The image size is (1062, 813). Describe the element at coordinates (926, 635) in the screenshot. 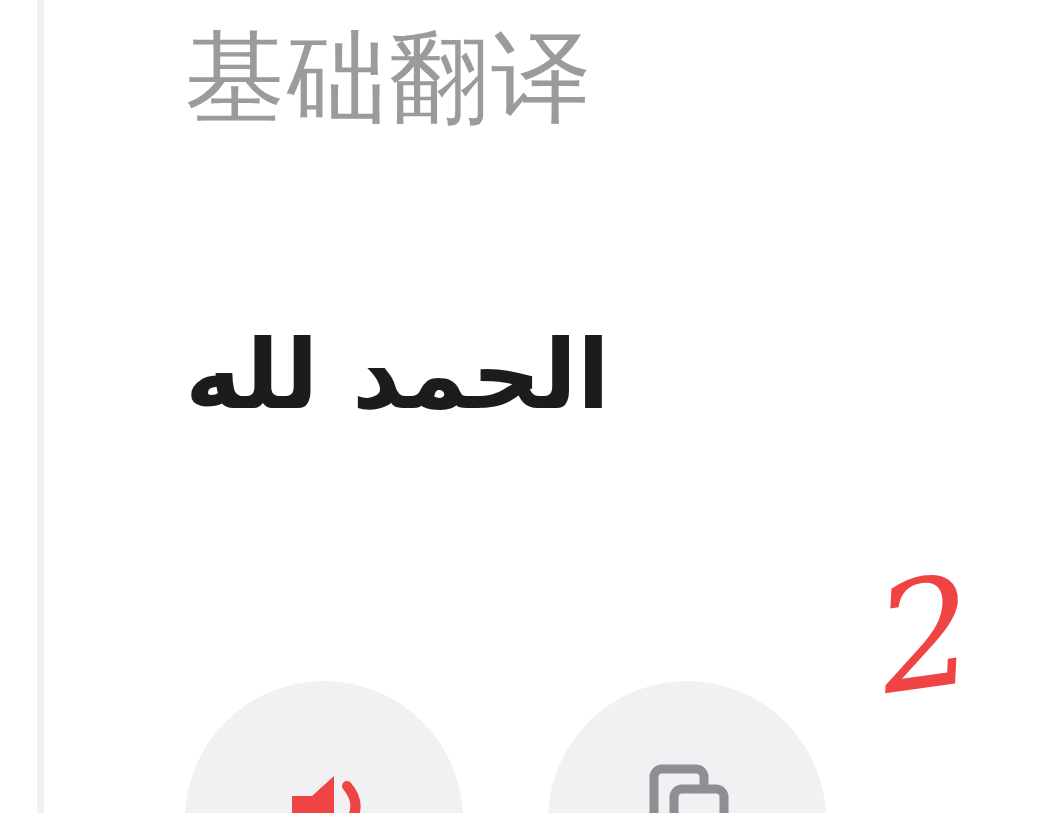

I see `handwritten-annotation: 2` at that location.